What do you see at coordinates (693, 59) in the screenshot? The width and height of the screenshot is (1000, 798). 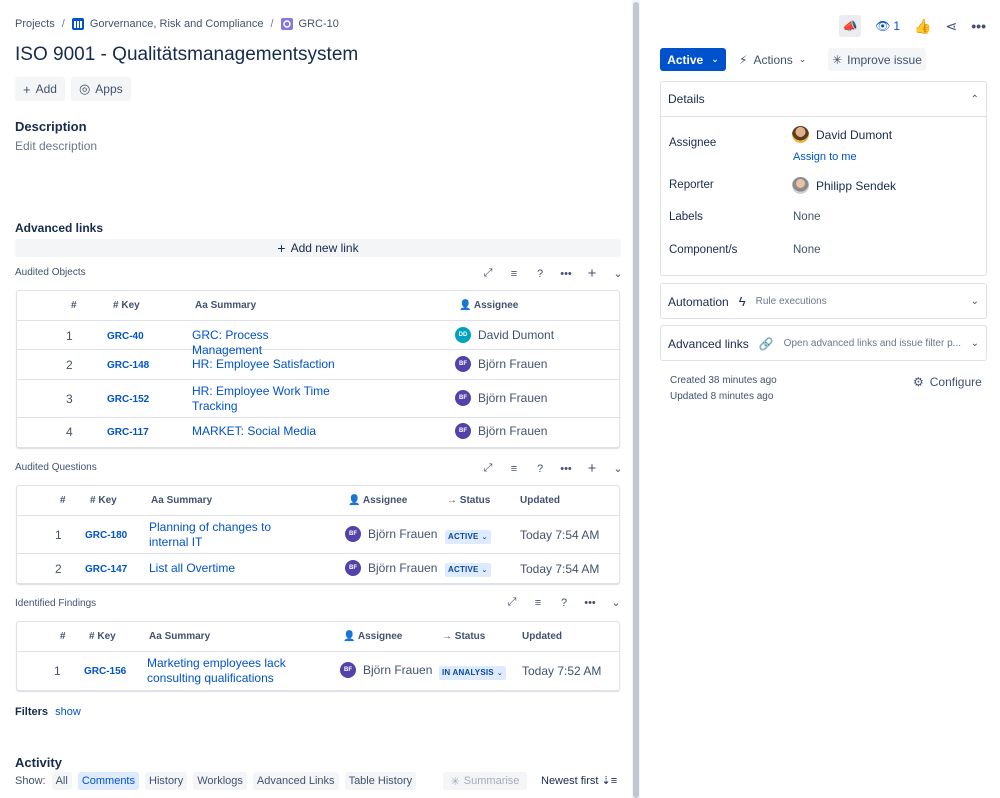 I see `status-button: Active ⌄` at bounding box center [693, 59].